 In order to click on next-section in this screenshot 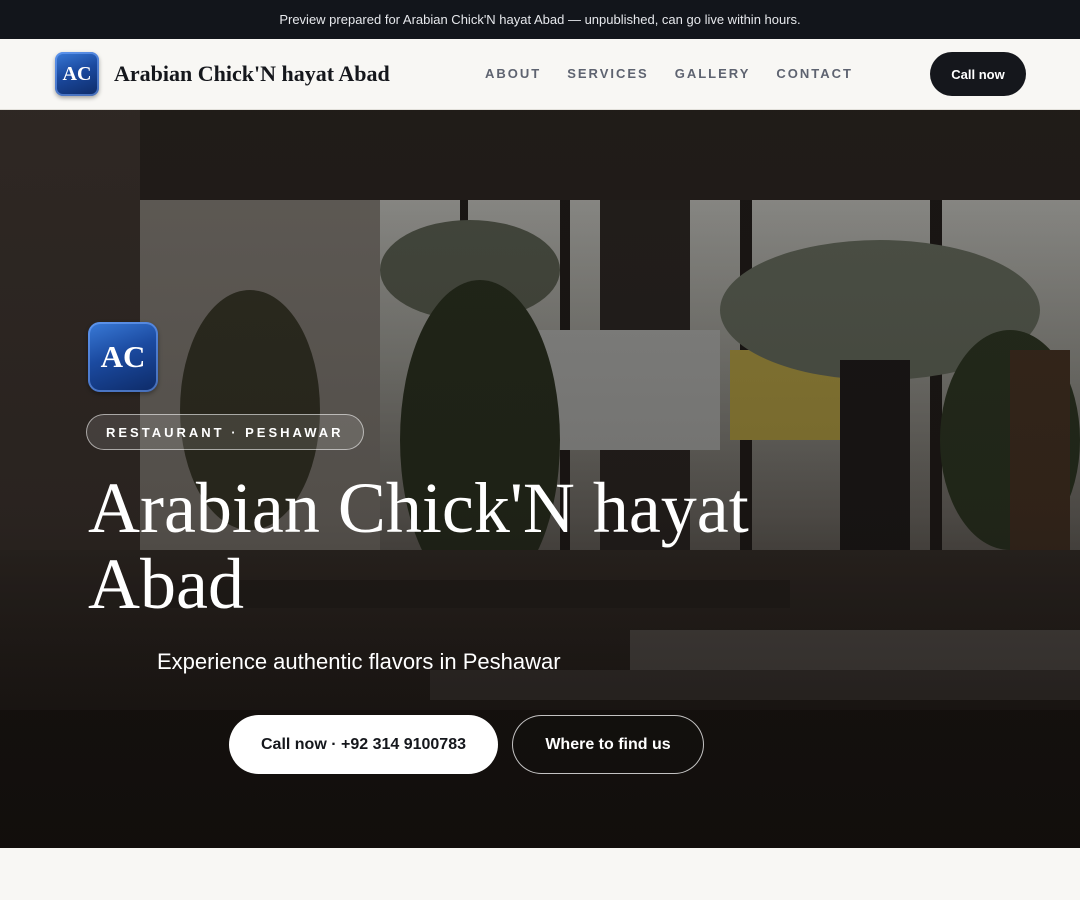, I will do `click(540, 874)`.